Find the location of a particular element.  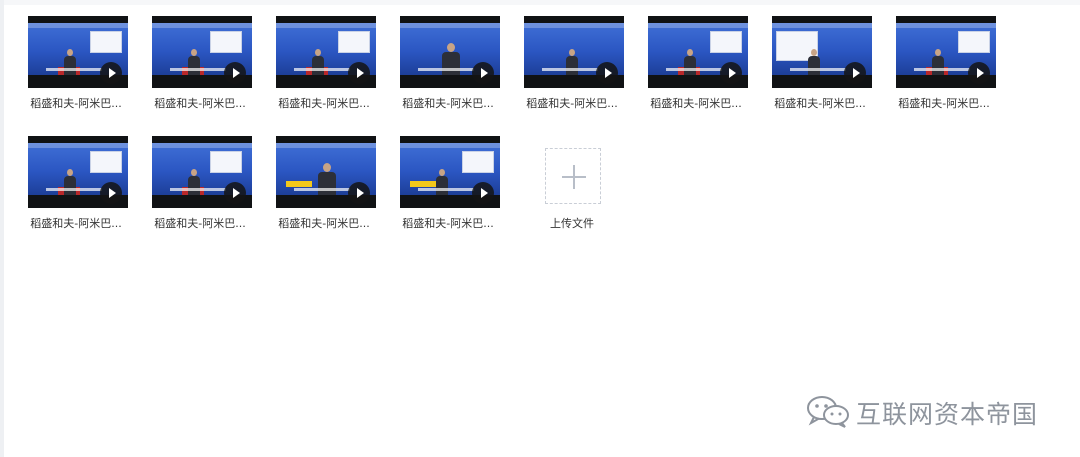

plus-icon-bar is located at coordinates (574, 177).